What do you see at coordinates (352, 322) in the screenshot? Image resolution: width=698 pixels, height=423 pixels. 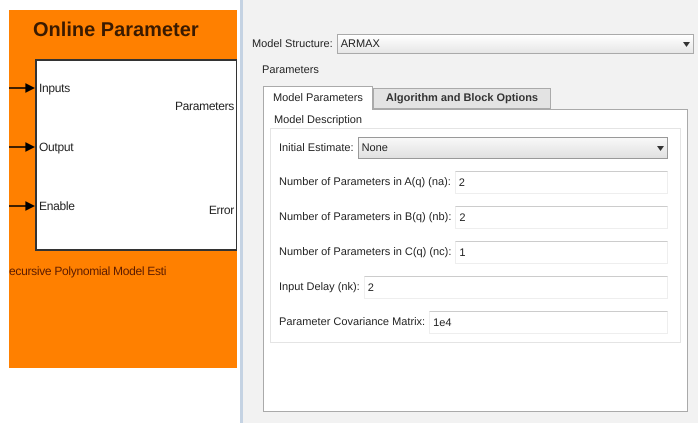 I see `field-label: Parameter Covariance Matrix:` at bounding box center [352, 322].